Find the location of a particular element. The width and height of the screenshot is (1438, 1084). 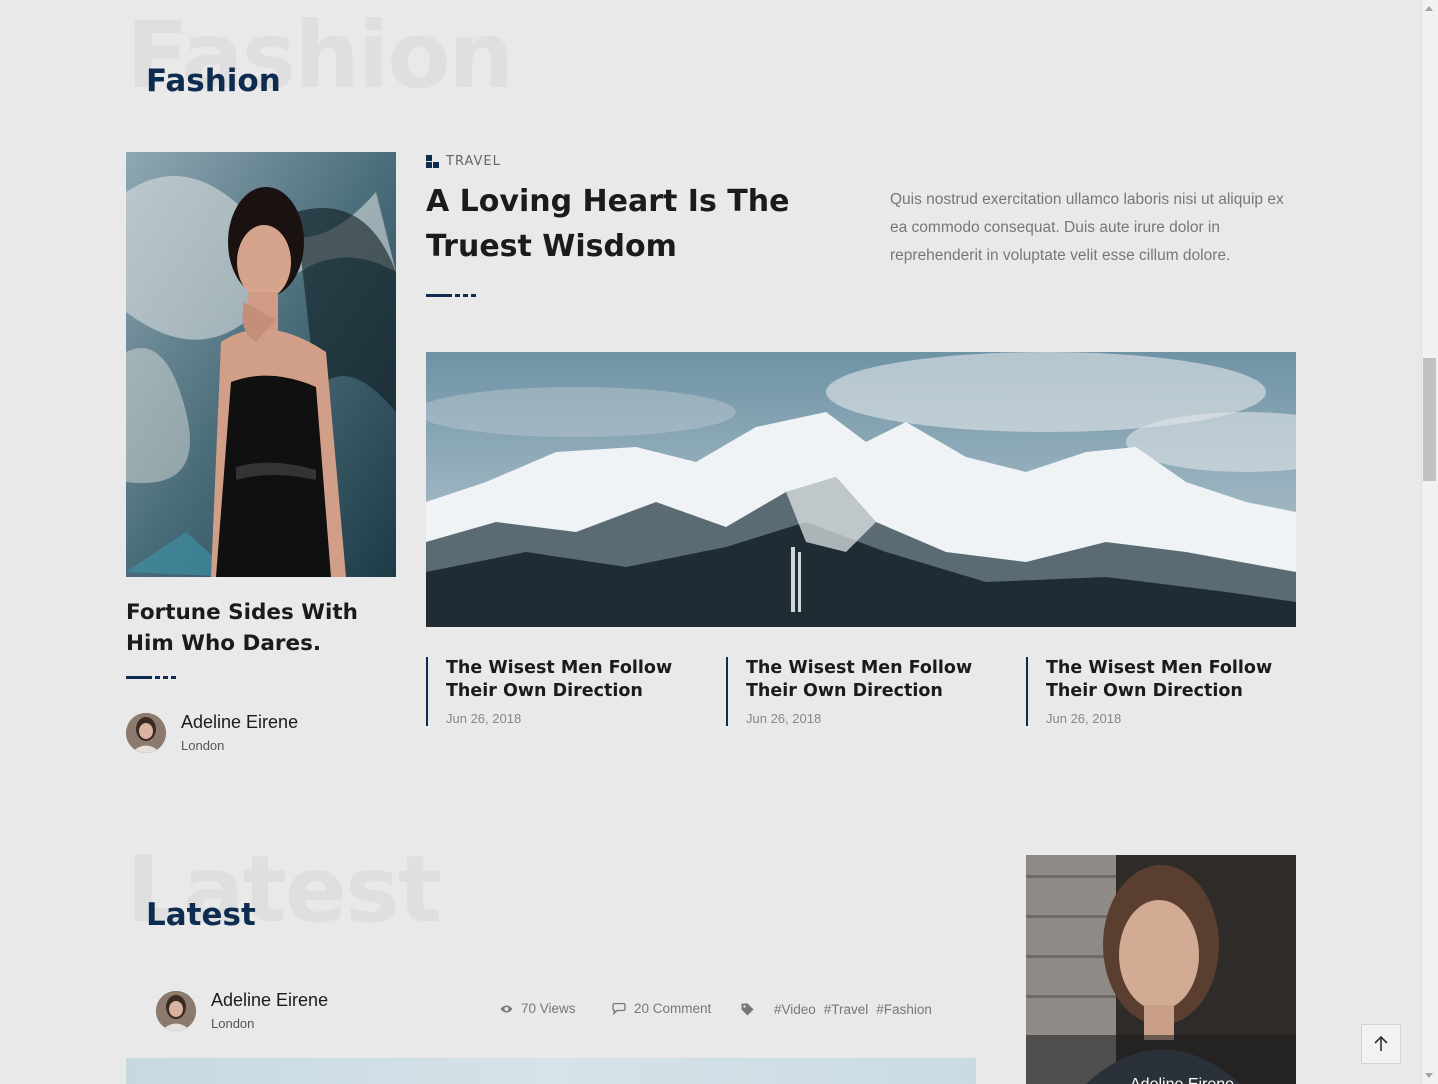

latest-post-image is located at coordinates (551, 1071).